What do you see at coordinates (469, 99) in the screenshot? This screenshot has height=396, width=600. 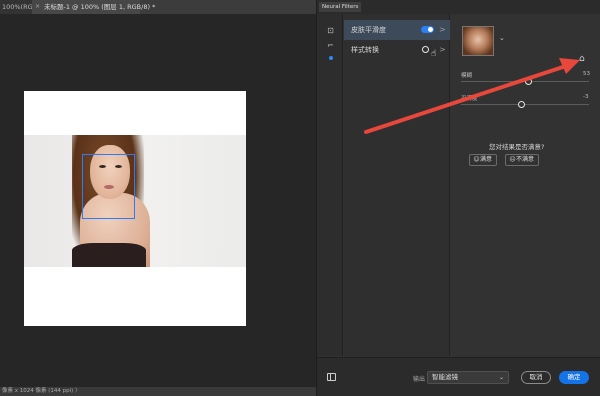 I see `slider-label-smoothness: 平滑度` at bounding box center [469, 99].